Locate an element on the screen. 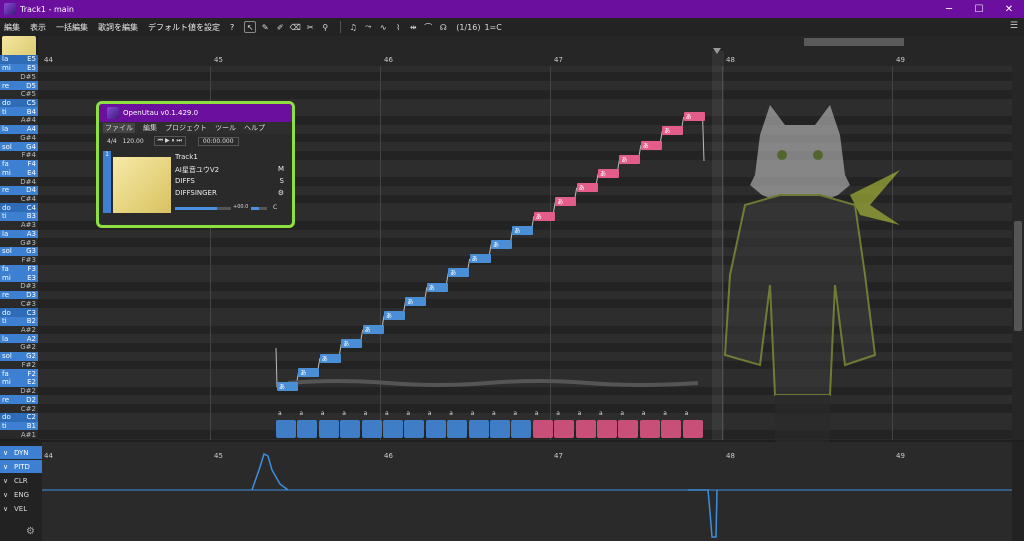  overlay-menu-project: プロジェクト is located at coordinates (186, 128).